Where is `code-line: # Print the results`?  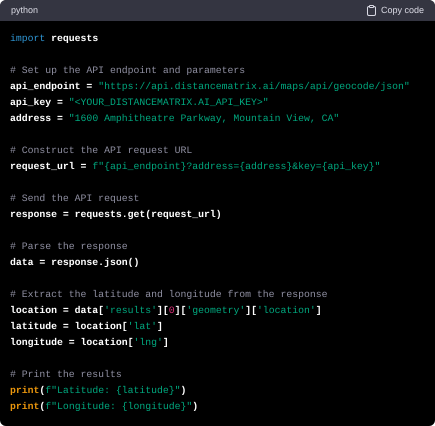
code-line: # Print the results is located at coordinates (66, 375).